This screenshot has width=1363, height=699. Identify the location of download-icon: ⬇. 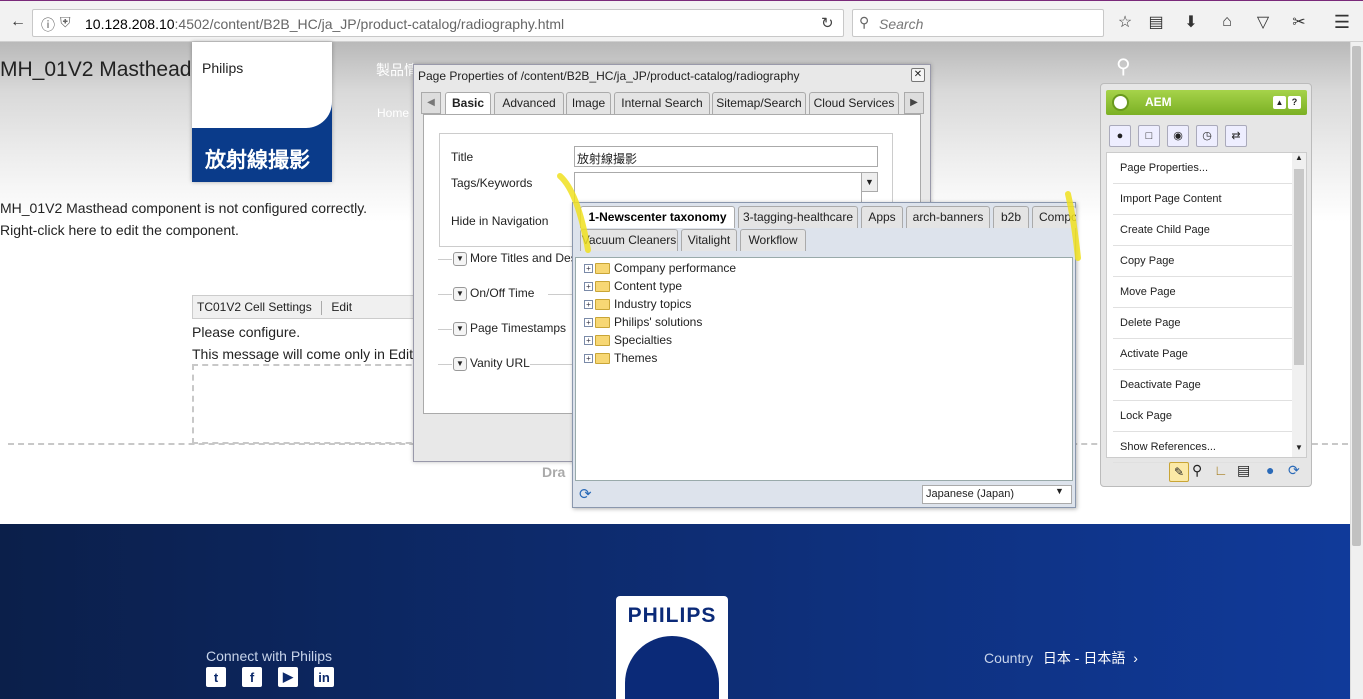
(1191, 22).